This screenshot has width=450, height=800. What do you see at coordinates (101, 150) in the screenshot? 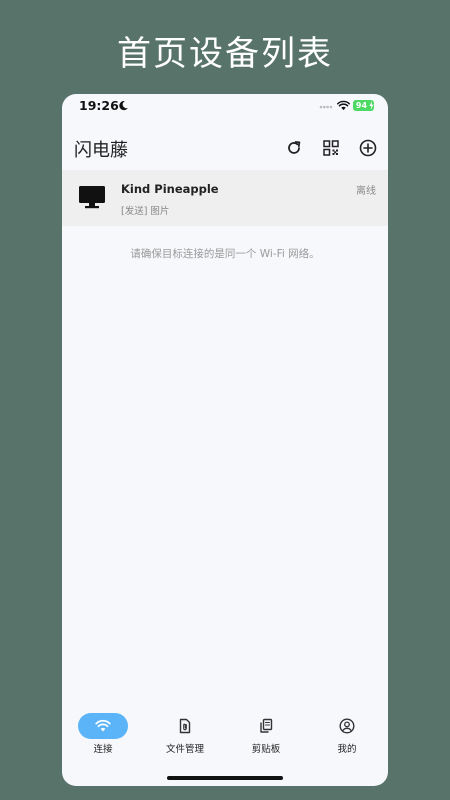
I see `page-title: 闪电藤` at bounding box center [101, 150].